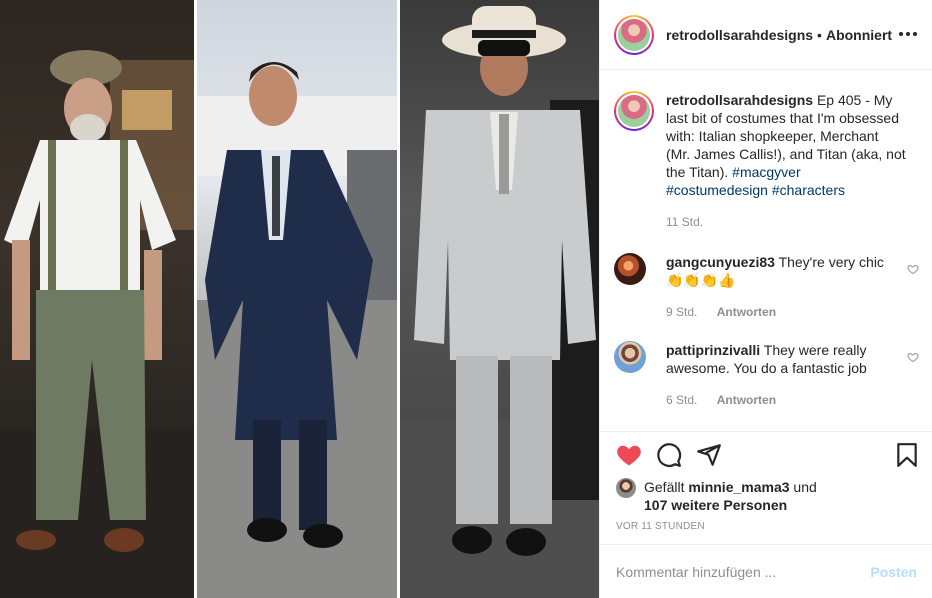  I want to click on heart-filled-icon, so click(629, 455).